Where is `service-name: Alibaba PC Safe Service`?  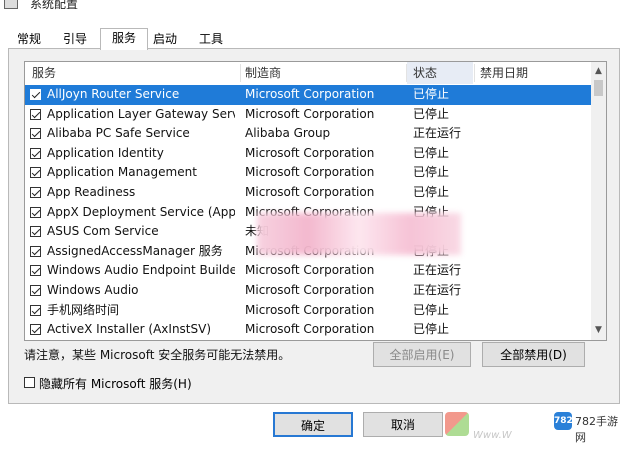 service-name: Alibaba PC Safe Service is located at coordinates (118, 133).